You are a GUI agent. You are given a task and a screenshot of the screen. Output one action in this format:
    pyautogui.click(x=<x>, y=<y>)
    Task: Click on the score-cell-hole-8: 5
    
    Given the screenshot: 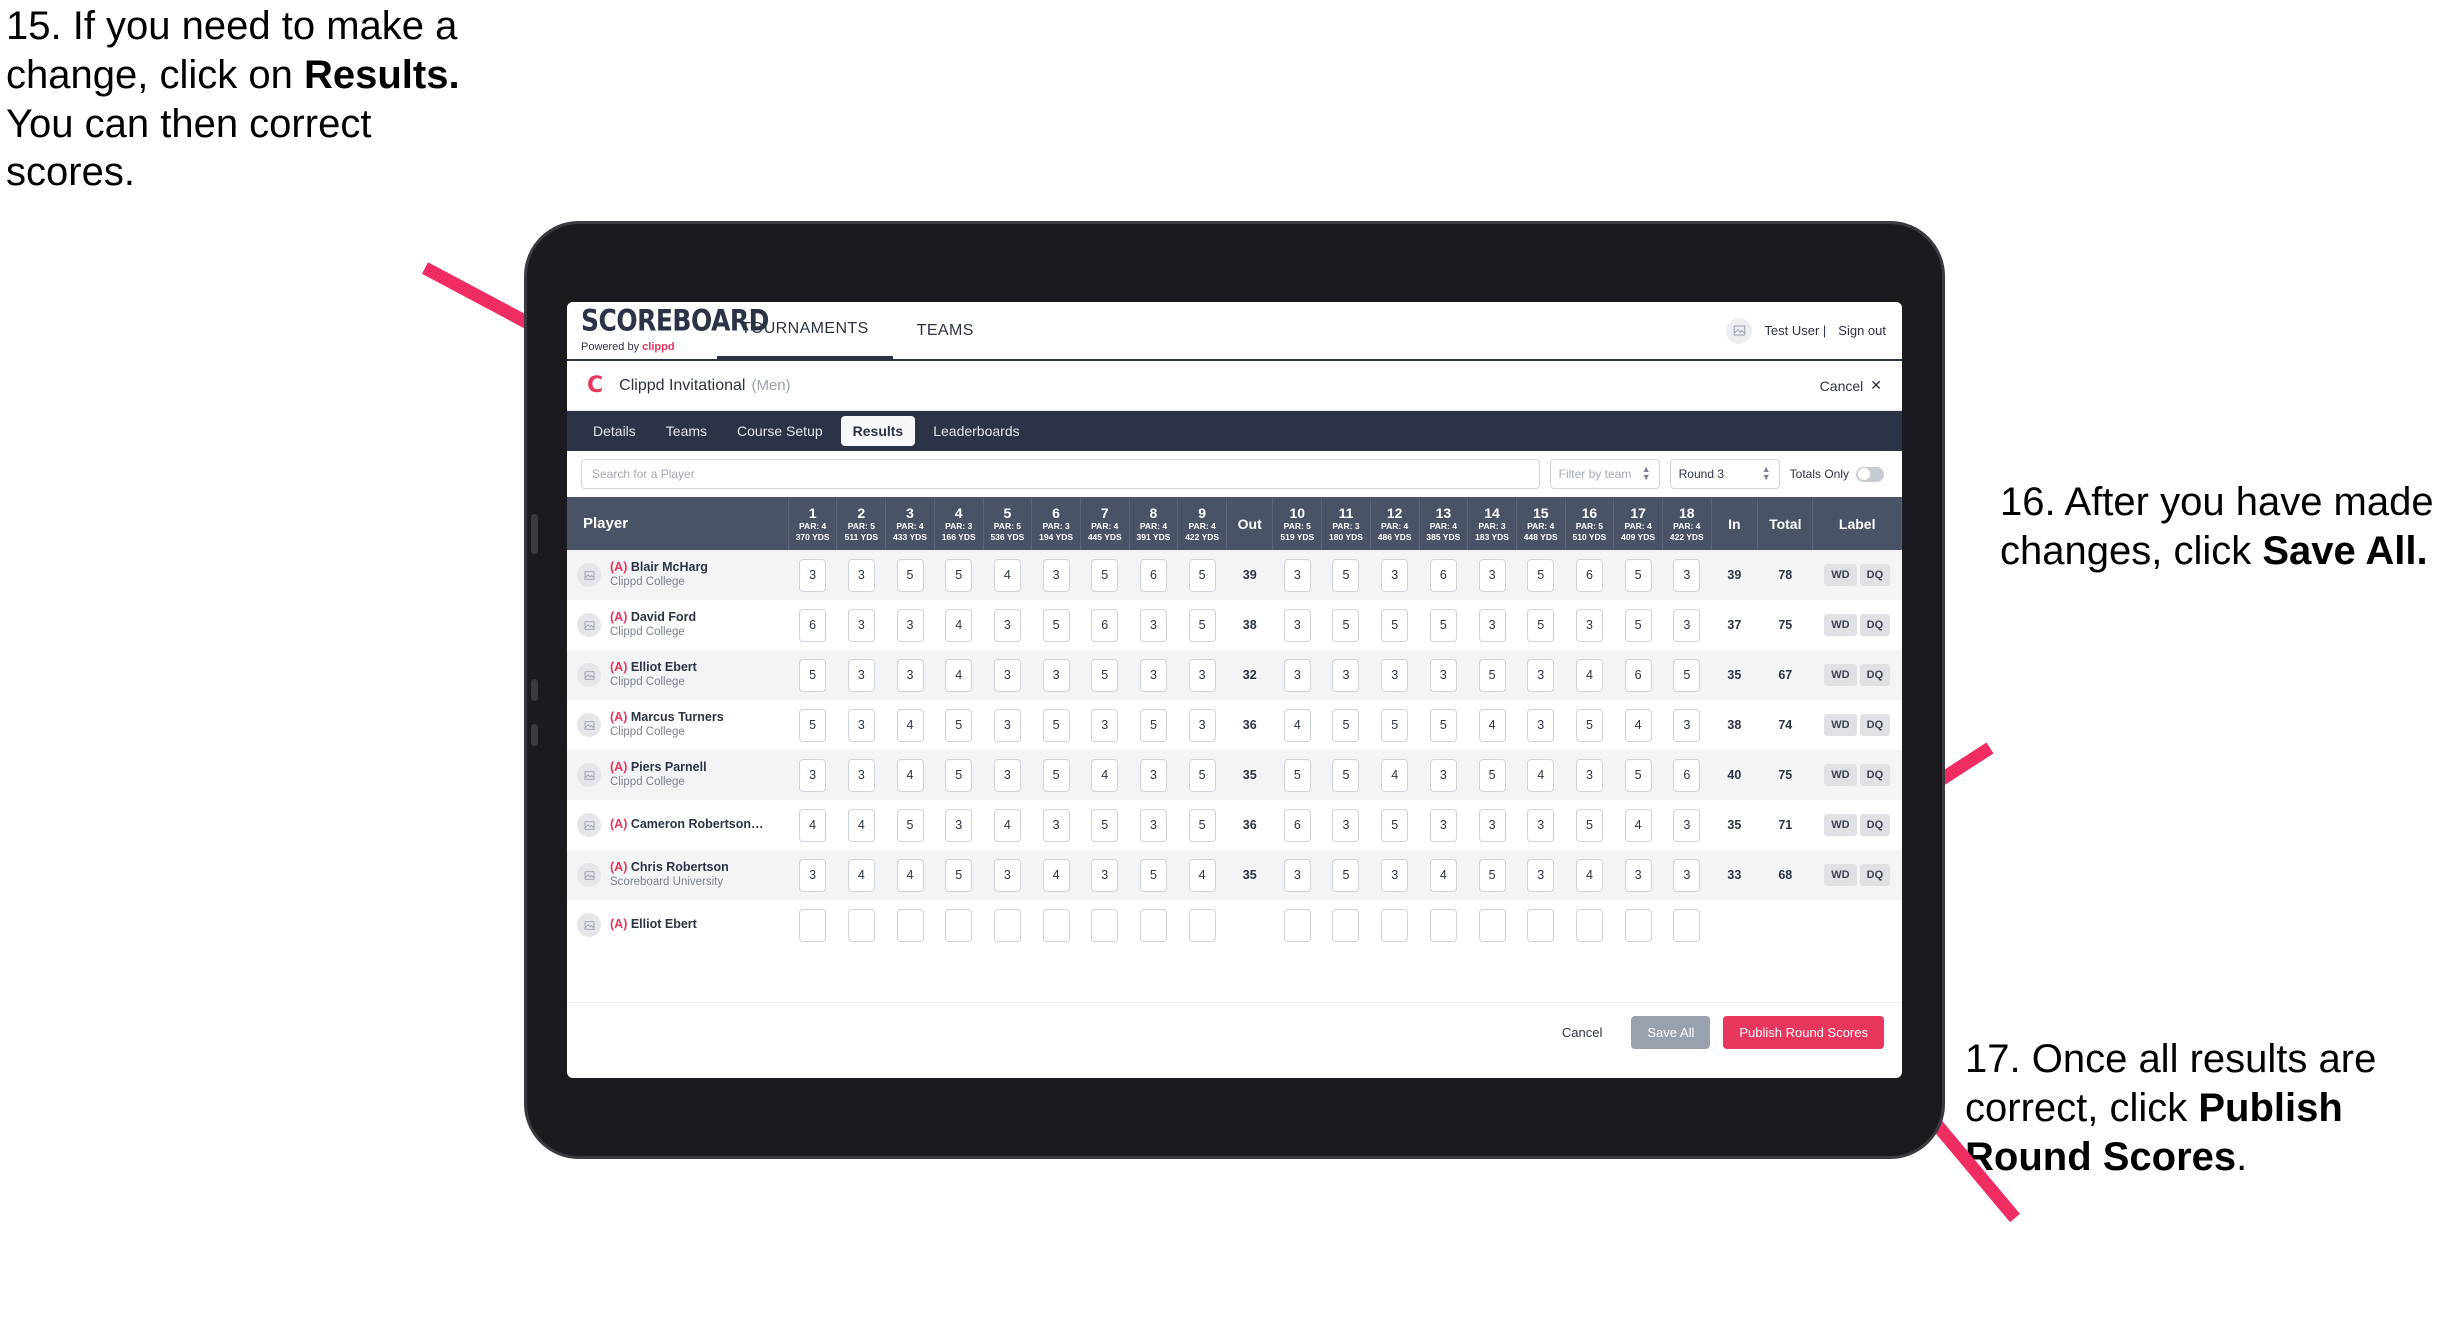 What is the action you would take?
    pyautogui.click(x=1153, y=725)
    